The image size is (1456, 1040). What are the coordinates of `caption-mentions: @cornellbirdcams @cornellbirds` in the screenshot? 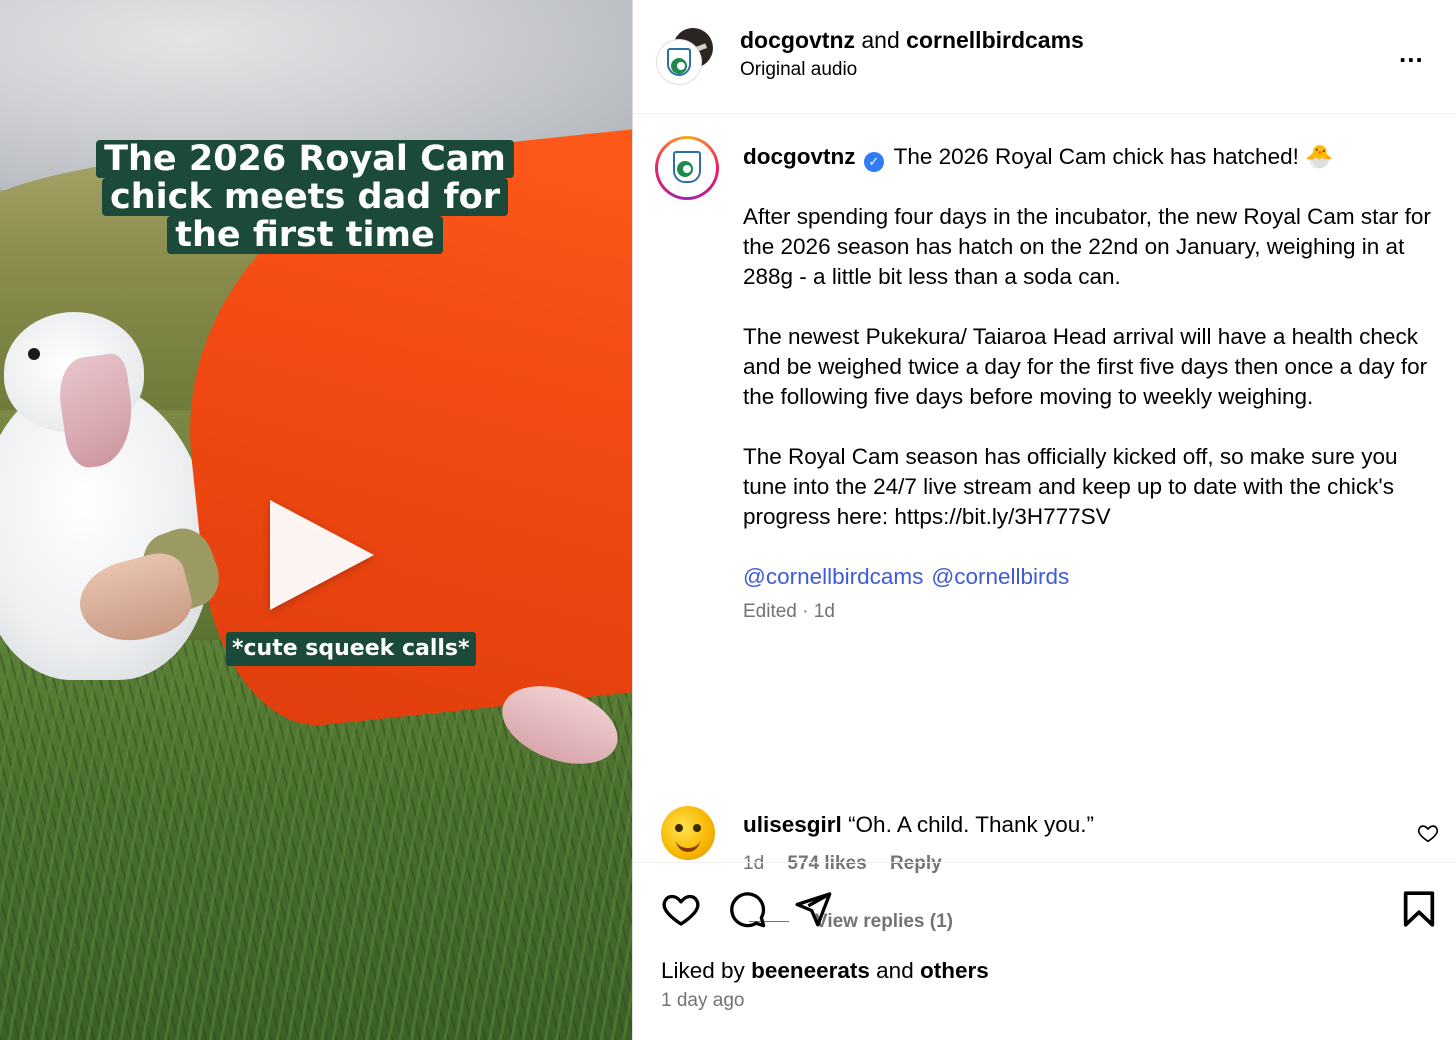 It's located at (1088, 577).